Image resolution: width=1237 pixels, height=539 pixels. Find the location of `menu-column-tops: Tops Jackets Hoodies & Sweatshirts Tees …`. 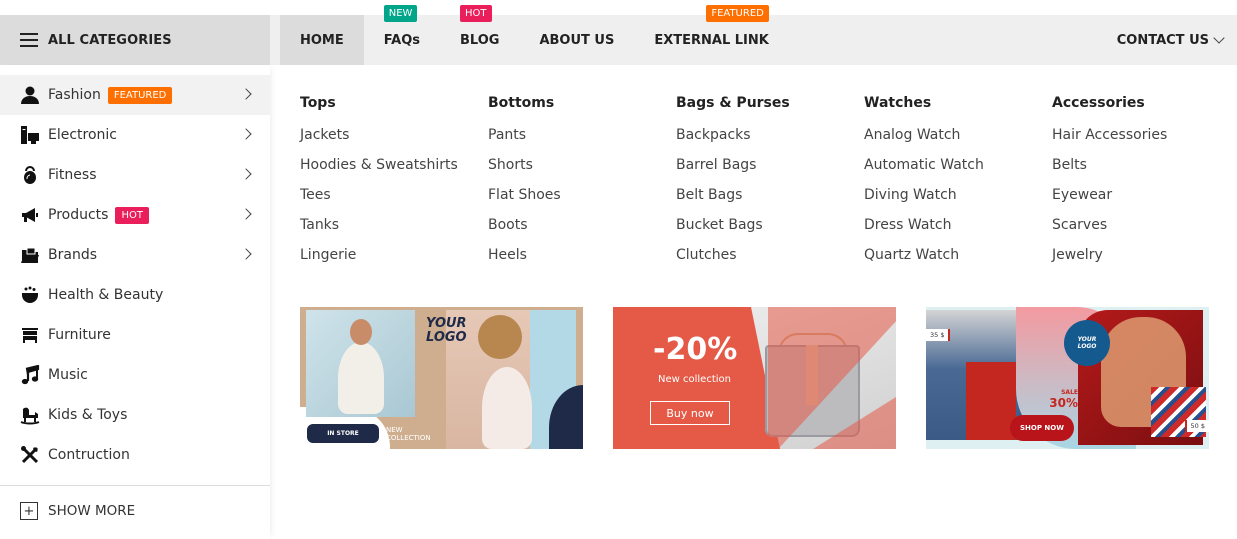

menu-column-tops: Tops Jackets Hoodies & Sweatshirts Tees … is located at coordinates (379, 185).